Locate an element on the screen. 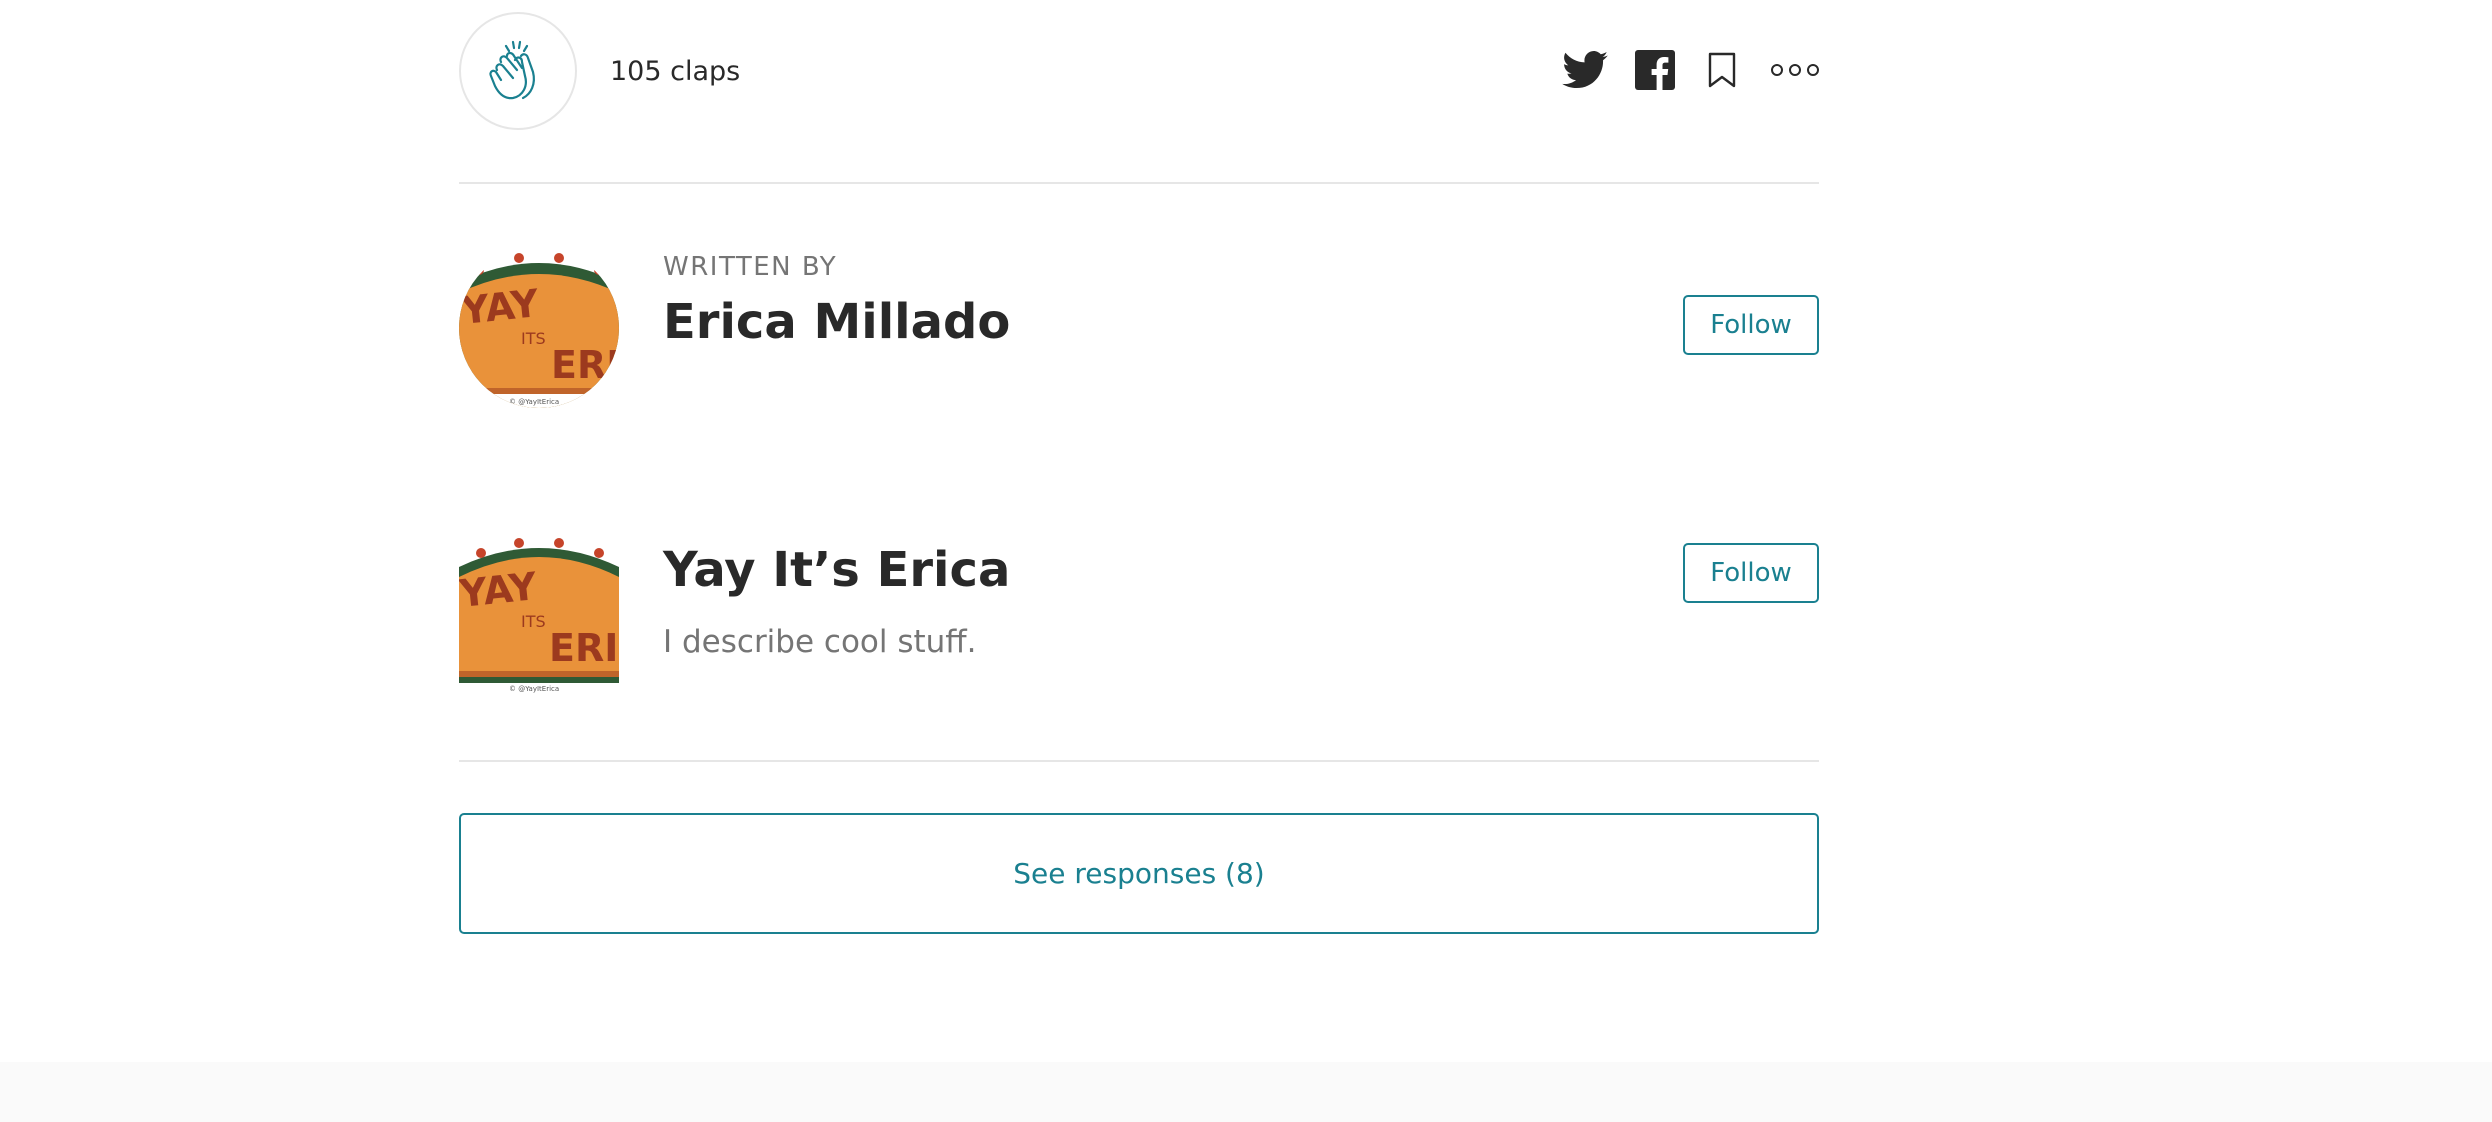 The width and height of the screenshot is (2492, 1122). avatar-lettering-middle: ITS is located at coordinates (533, 338).